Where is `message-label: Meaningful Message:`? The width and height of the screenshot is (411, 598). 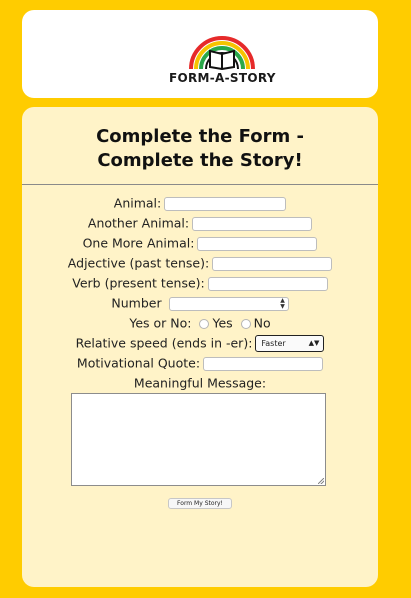 message-label: Meaningful Message: is located at coordinates (200, 383).